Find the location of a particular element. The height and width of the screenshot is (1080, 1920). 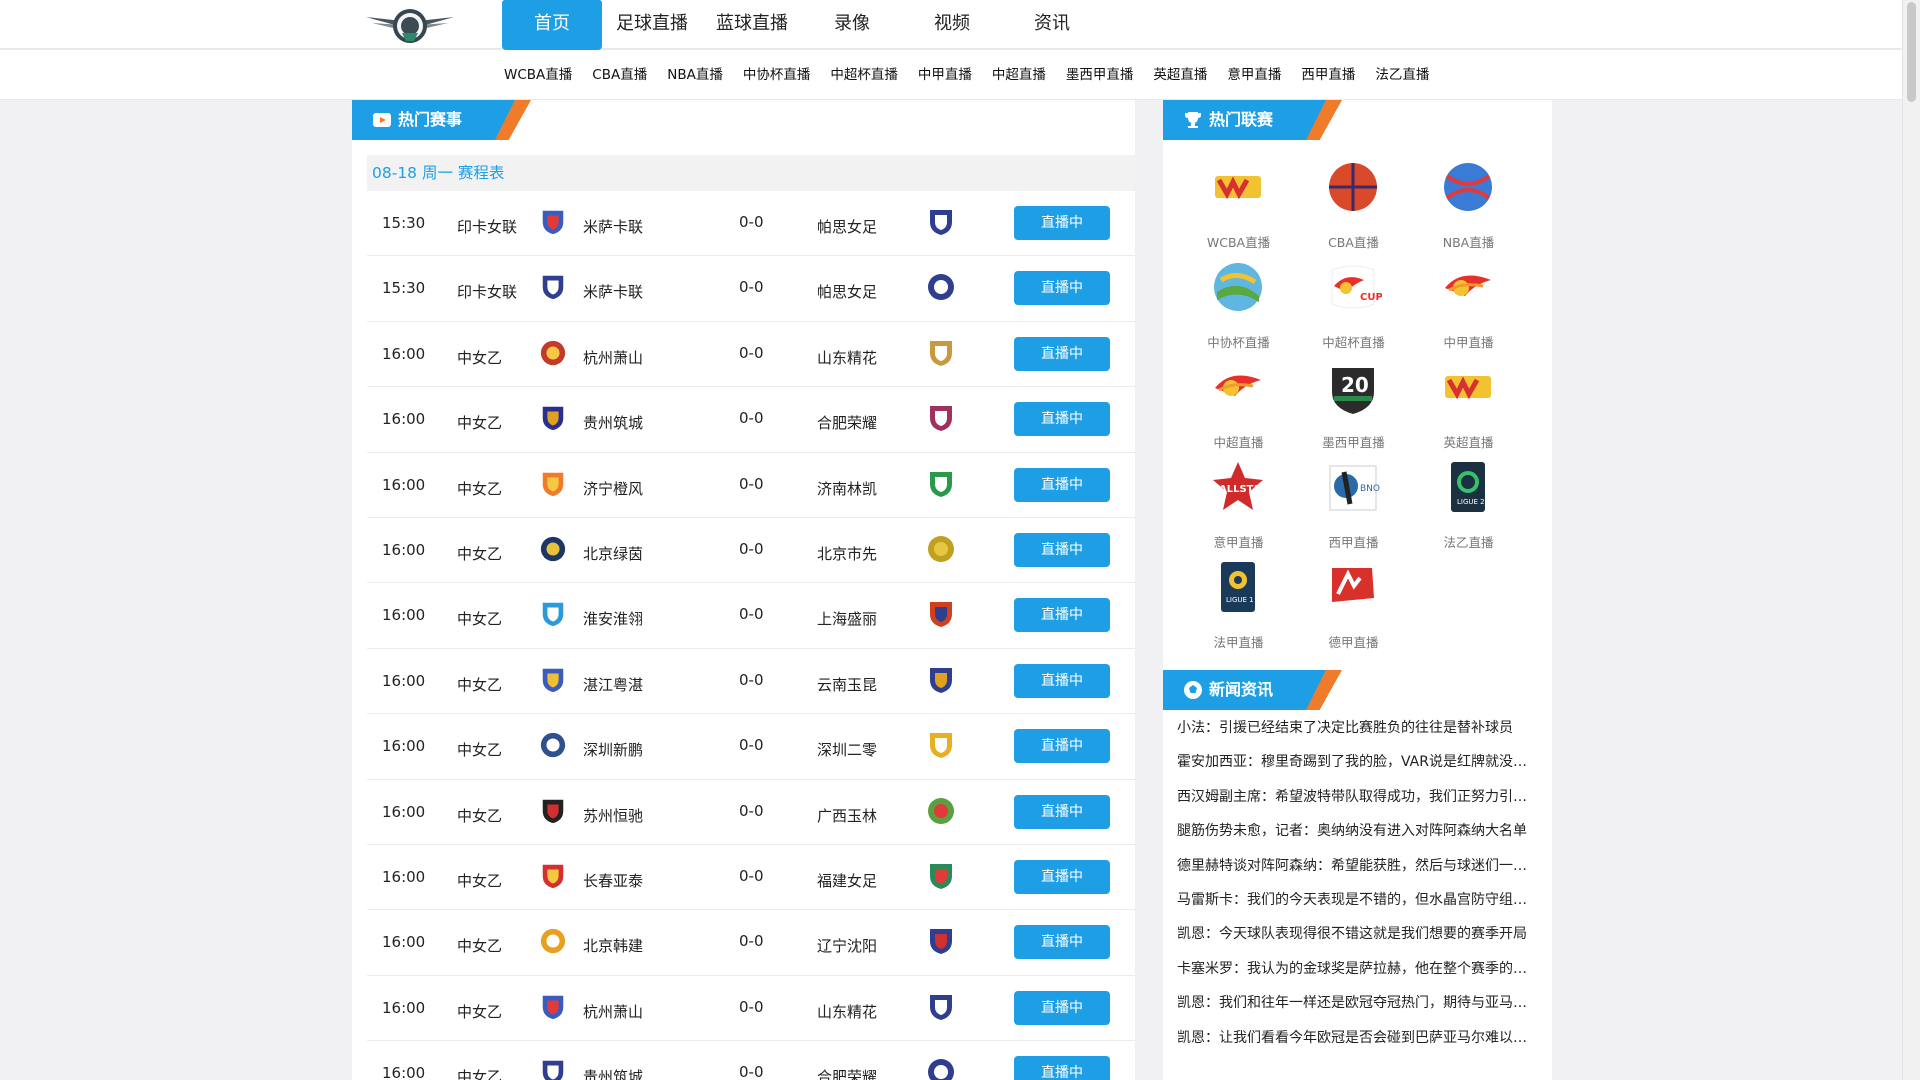

subnav-item: 墨西甲直播 is located at coordinates (1100, 75).